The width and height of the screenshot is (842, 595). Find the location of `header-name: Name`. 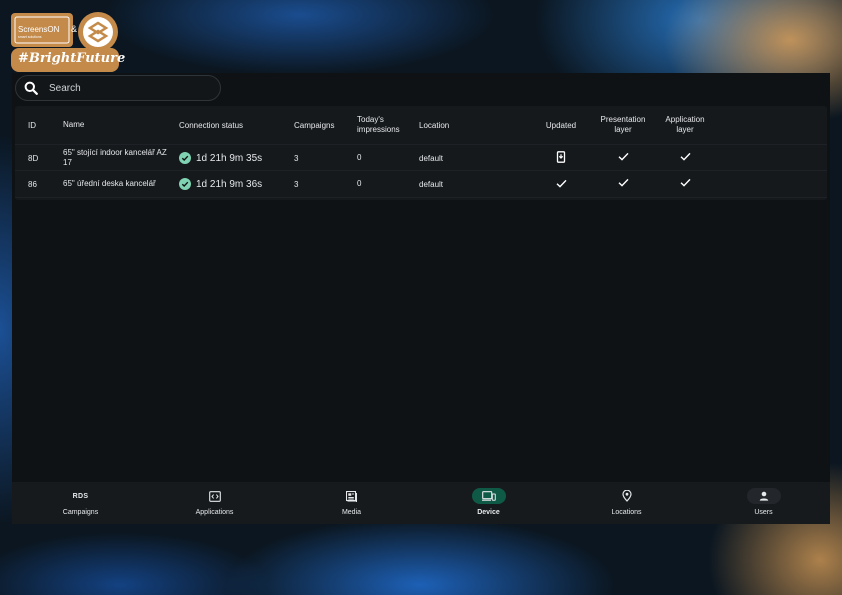

header-name: Name is located at coordinates (116, 125).